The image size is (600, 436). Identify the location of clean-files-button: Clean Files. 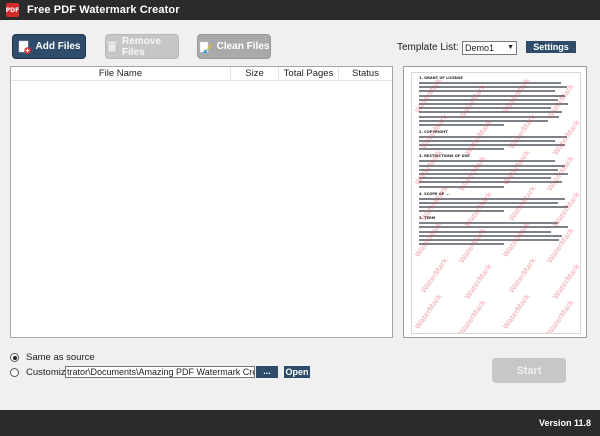
(234, 46).